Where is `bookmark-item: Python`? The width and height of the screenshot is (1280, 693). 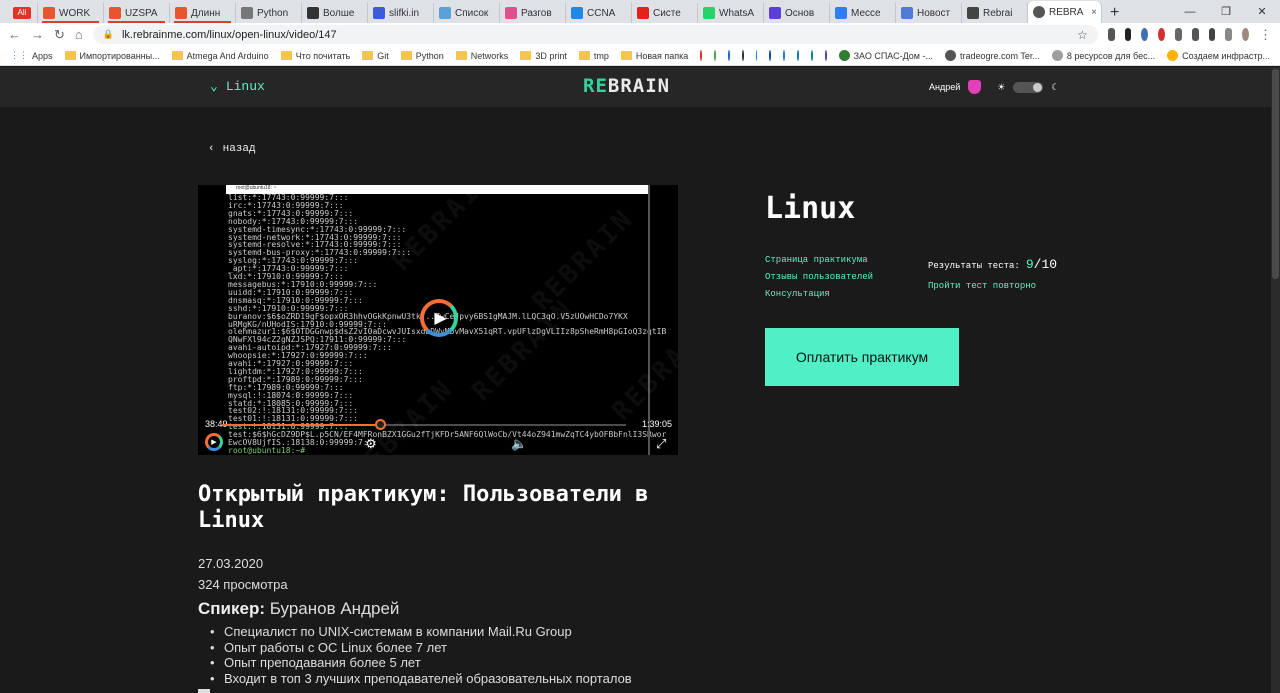
bookmark-item: Python is located at coordinates (422, 56).